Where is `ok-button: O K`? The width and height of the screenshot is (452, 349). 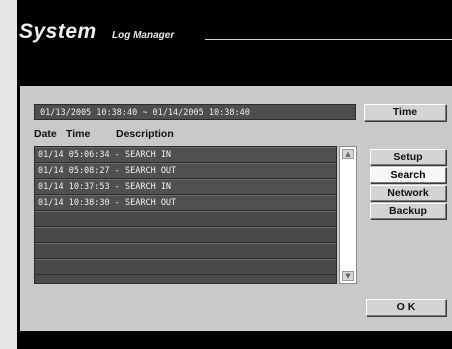
ok-button: O K is located at coordinates (406, 307).